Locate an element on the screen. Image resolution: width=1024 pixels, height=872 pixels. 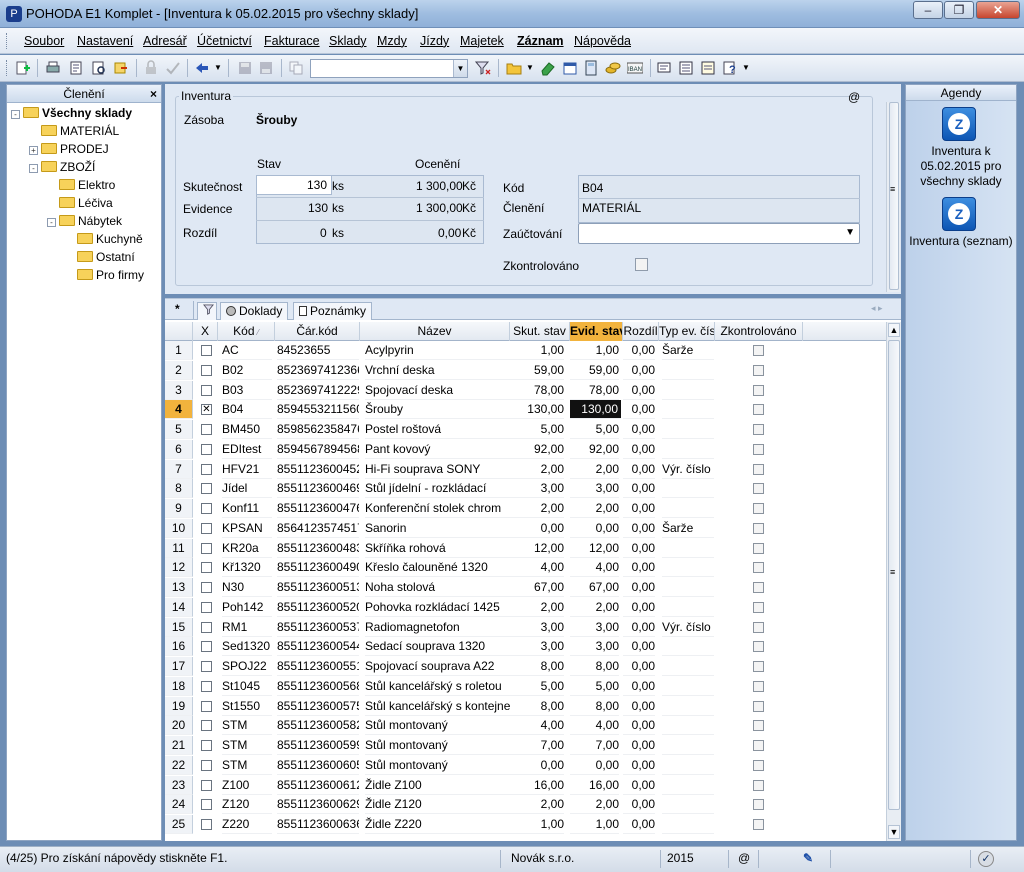
collapse-icon: - is located at coordinates (15, 114).